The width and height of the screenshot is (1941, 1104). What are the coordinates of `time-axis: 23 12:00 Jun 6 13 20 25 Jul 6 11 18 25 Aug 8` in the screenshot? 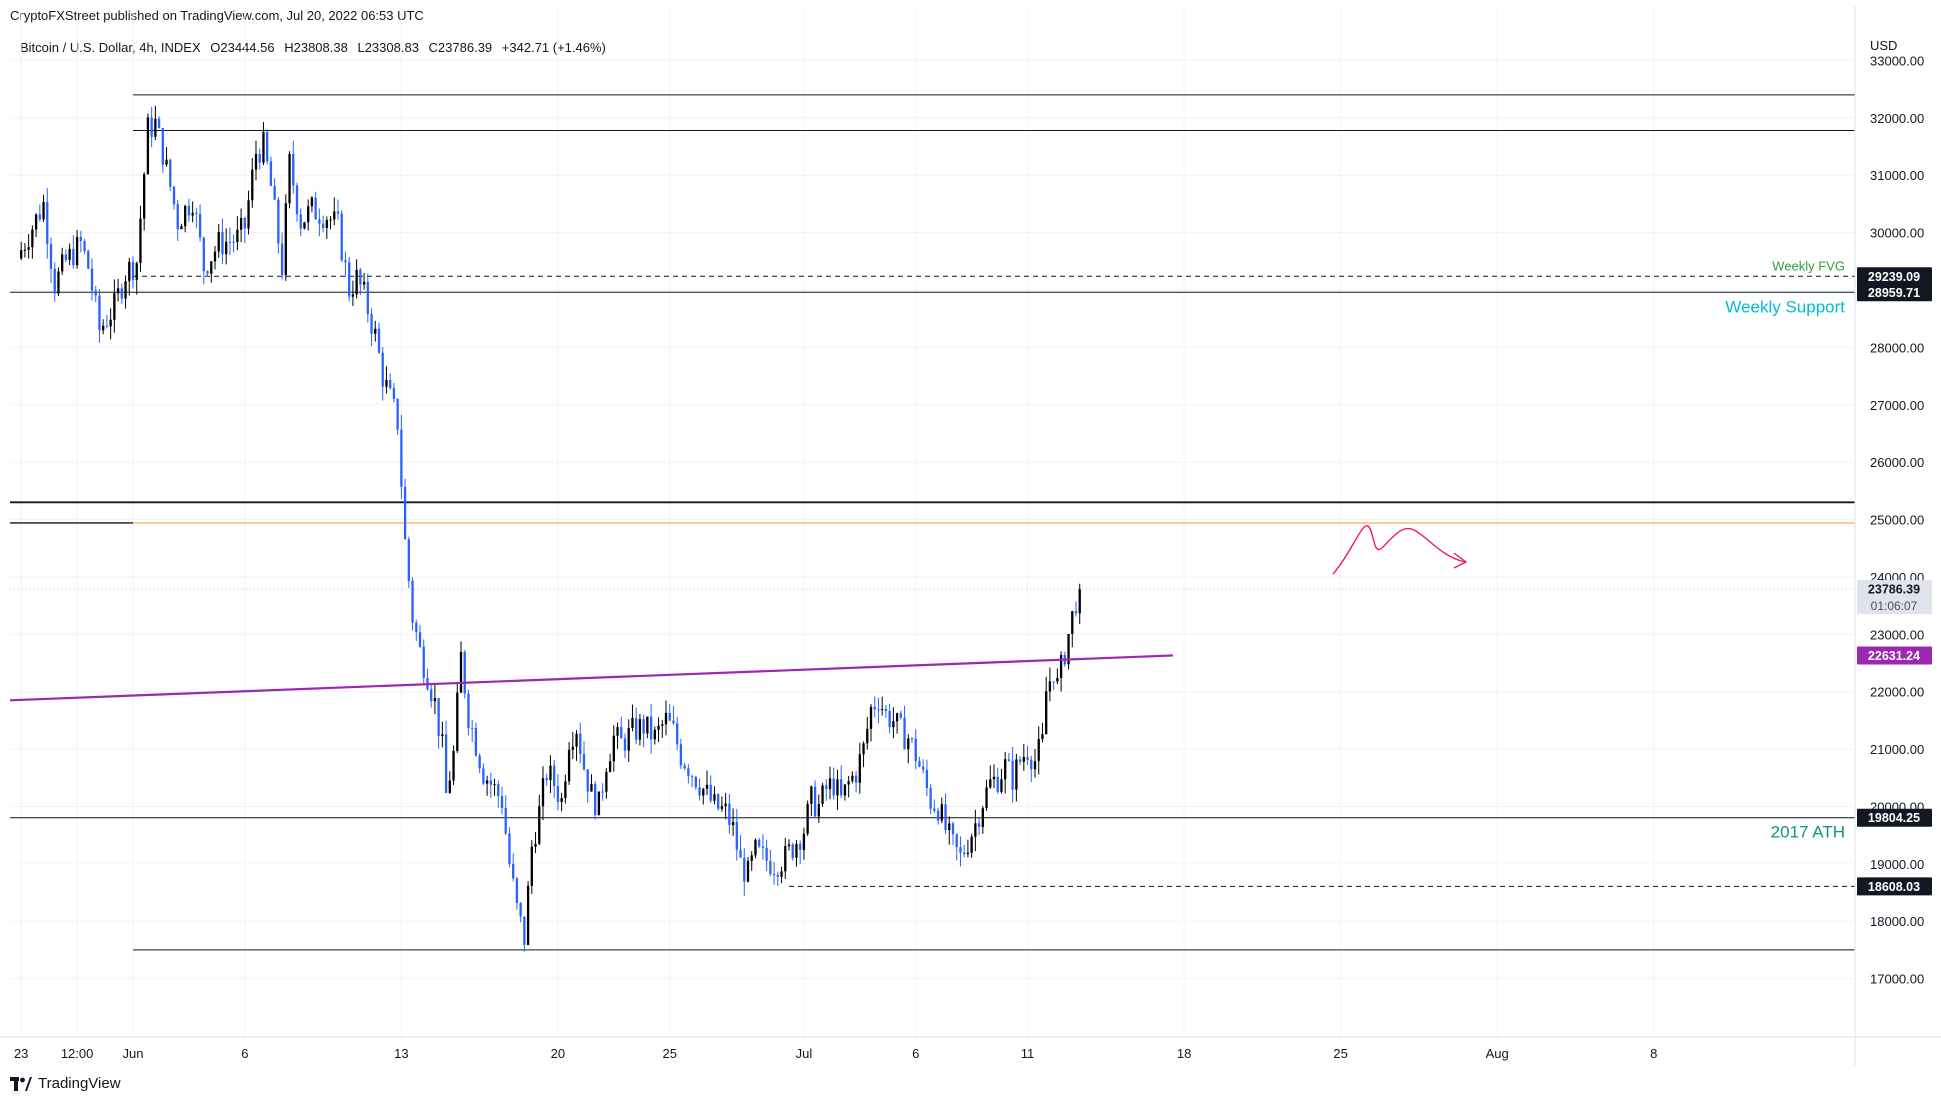 It's located at (970, 1048).